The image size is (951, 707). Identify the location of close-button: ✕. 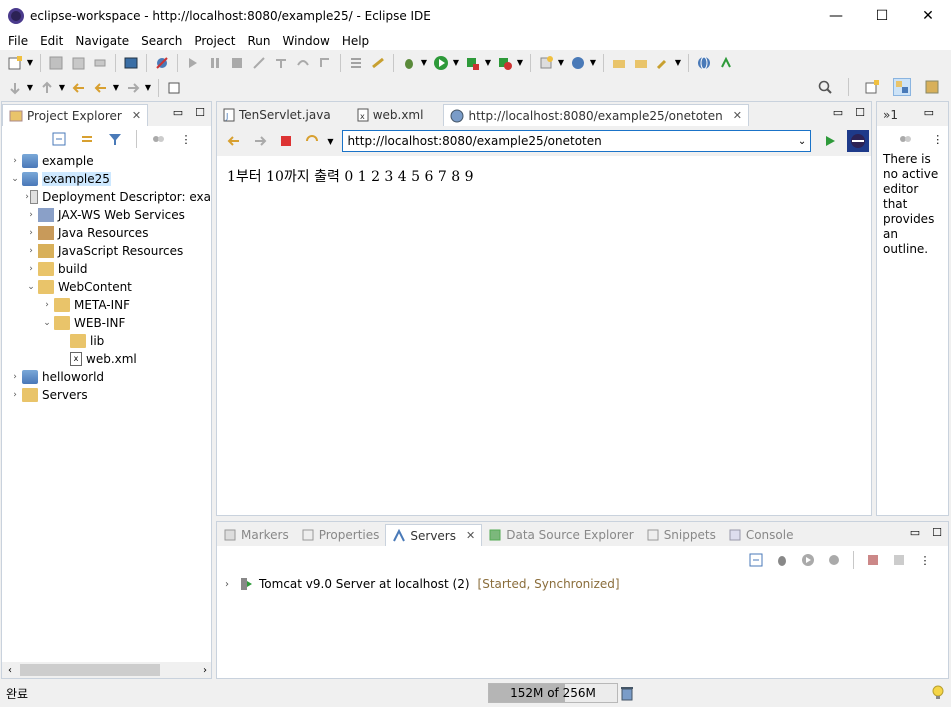
(928, 15).